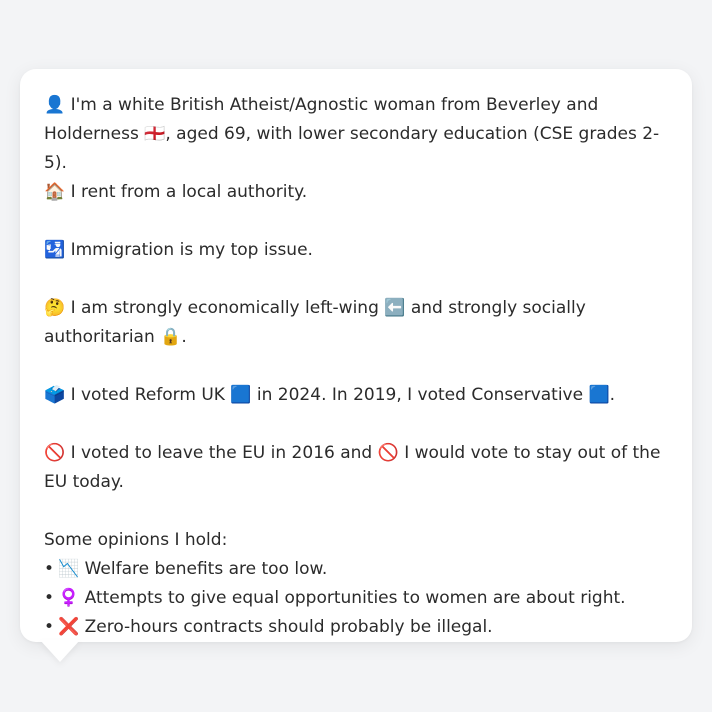 The height and width of the screenshot is (712, 712). What do you see at coordinates (69, 627) in the screenshot?
I see `cross-mark-icon: ❌` at bounding box center [69, 627].